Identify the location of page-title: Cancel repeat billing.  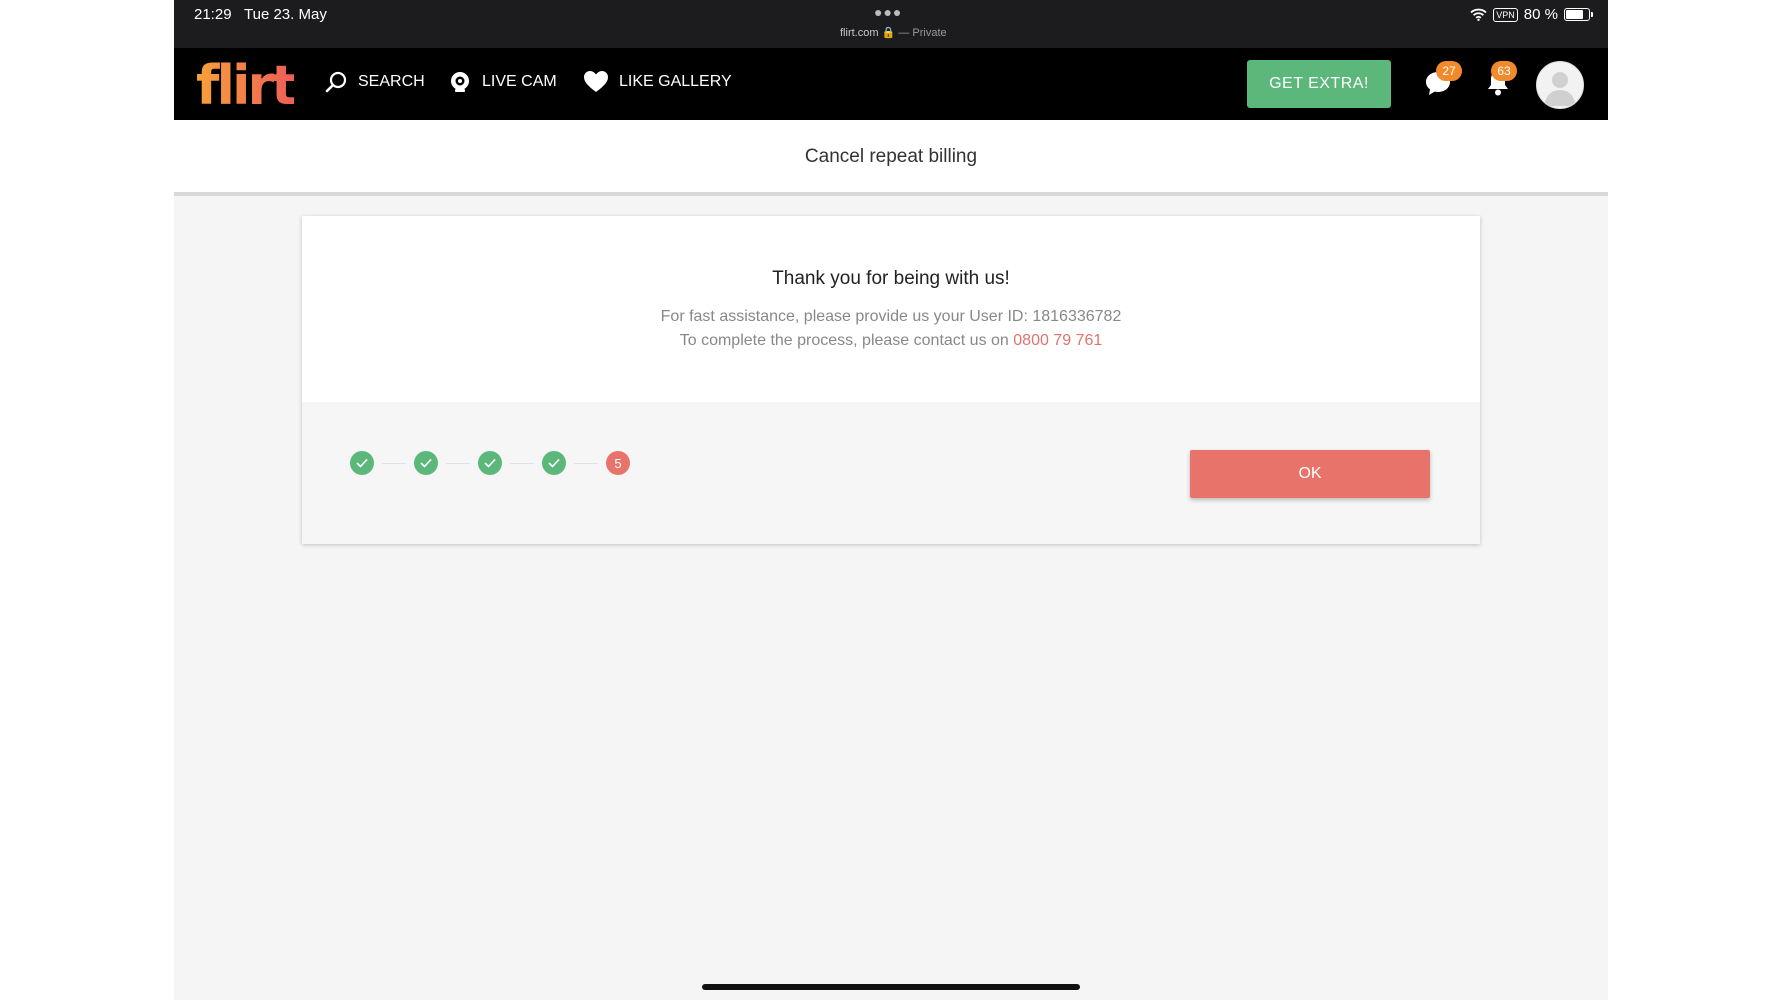
(891, 156).